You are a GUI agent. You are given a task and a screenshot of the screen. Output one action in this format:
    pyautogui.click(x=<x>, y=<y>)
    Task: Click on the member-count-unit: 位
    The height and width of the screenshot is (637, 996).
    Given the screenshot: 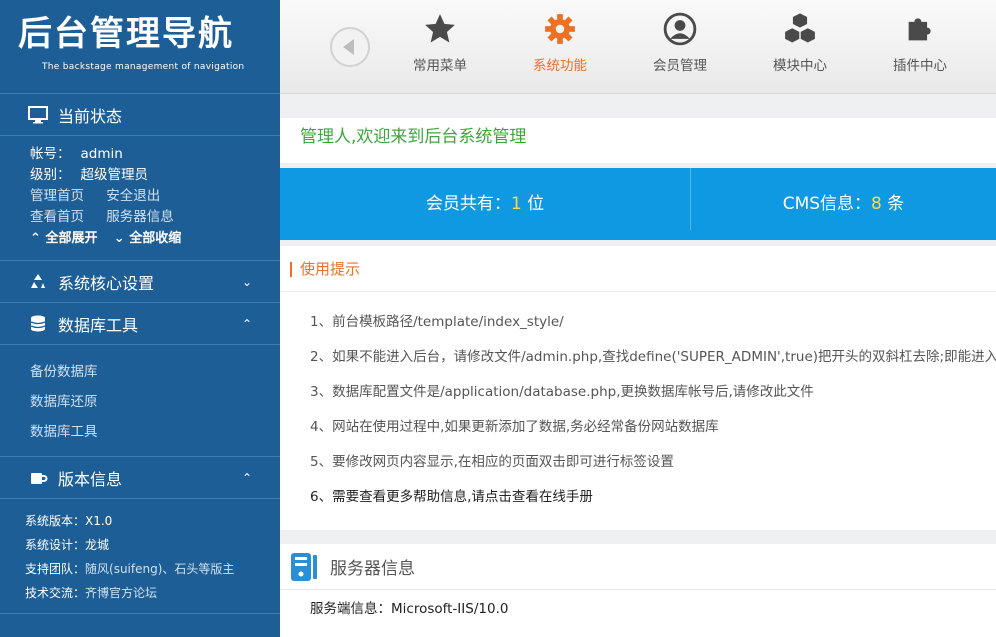 What is the action you would take?
    pyautogui.click(x=533, y=204)
    